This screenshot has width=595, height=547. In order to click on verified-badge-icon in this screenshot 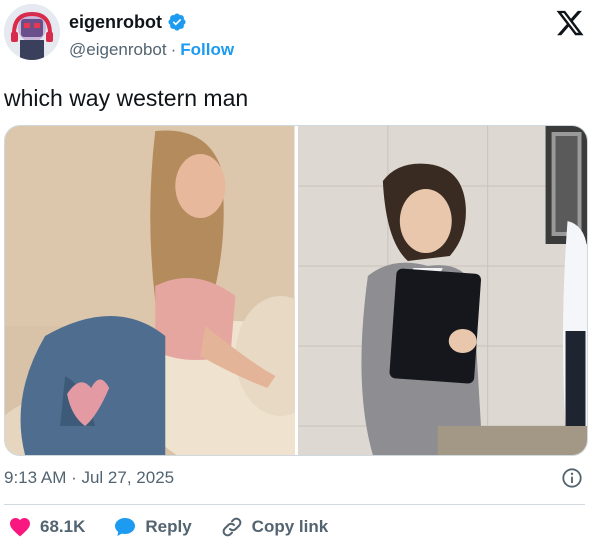, I will do `click(177, 22)`.